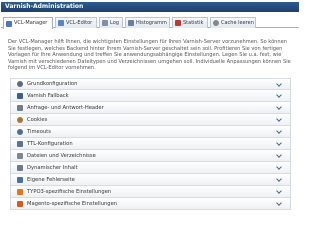 This screenshot has width=320, height=250. What do you see at coordinates (20, 95) in the screenshot?
I see `fallback-icon` at bounding box center [20, 95].